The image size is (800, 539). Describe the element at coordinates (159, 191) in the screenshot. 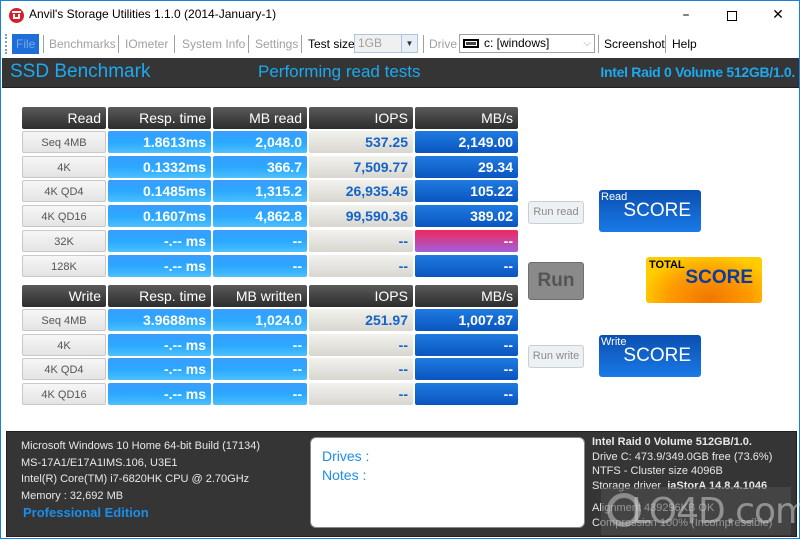

I see `resp-time-cell: 0.1485ms` at that location.